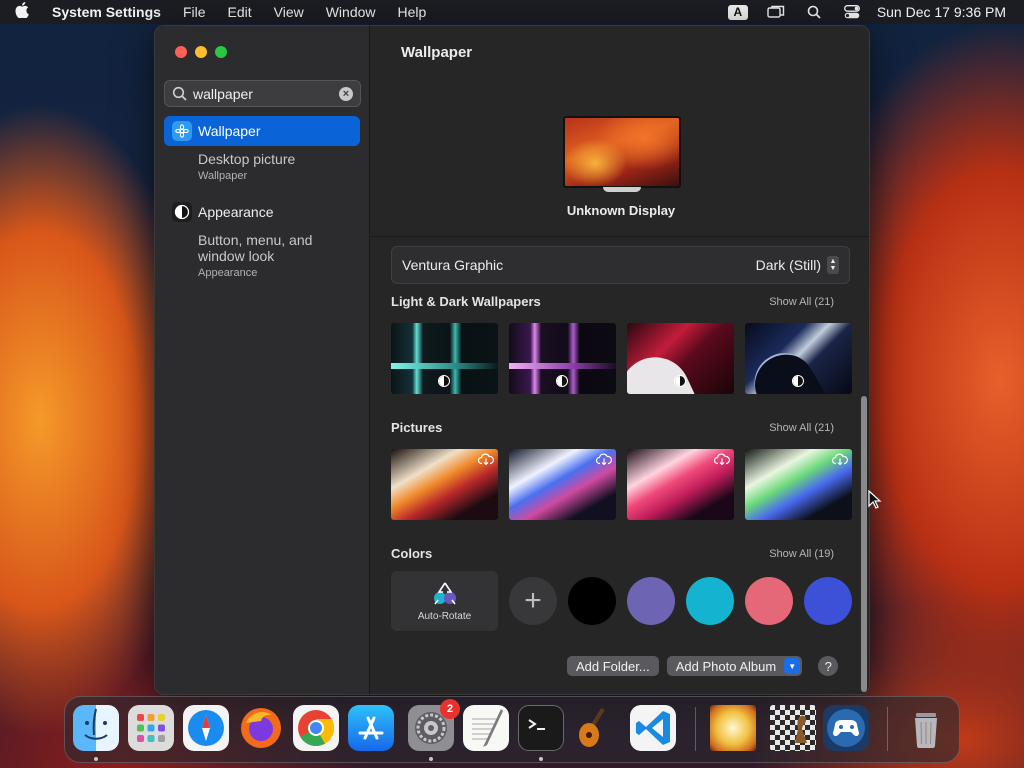 The image size is (1024, 768). Describe the element at coordinates (262, 131) in the screenshot. I see `sidebar-item-wallpaper: Wallpaper` at that location.